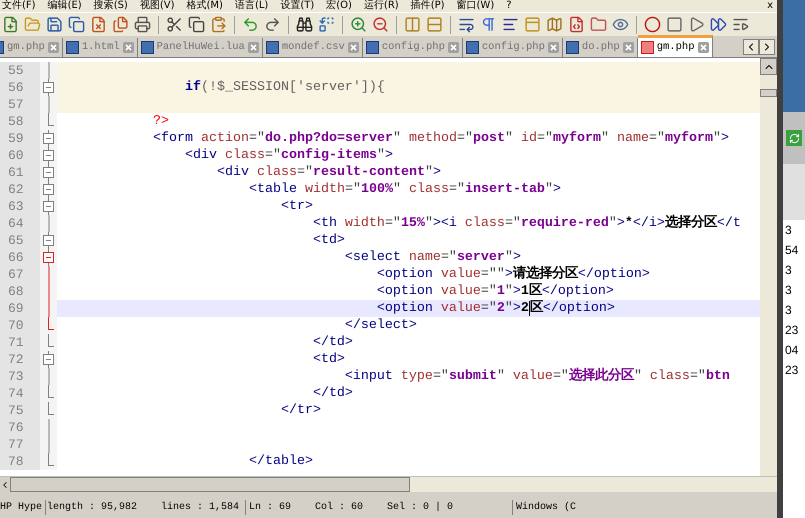 Image resolution: width=805 pixels, height=518 pixels. I want to click on menu-item: 运行(R), so click(381, 6).